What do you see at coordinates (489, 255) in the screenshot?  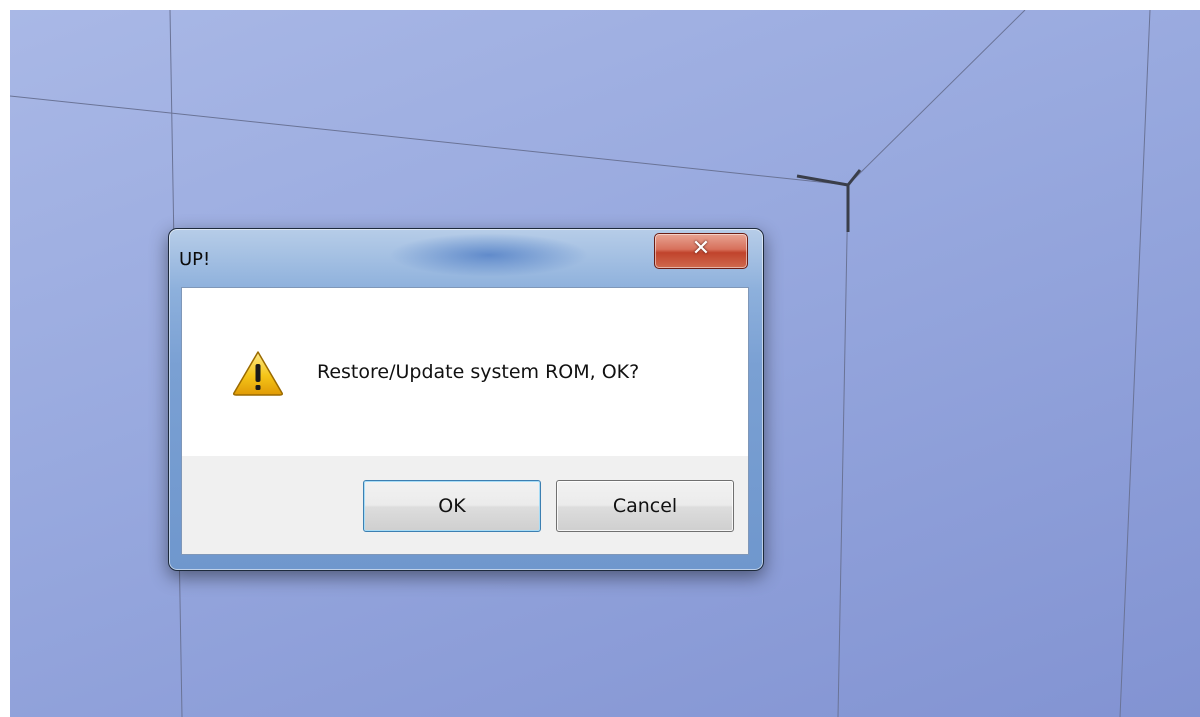 I see `titlebar-glow` at bounding box center [489, 255].